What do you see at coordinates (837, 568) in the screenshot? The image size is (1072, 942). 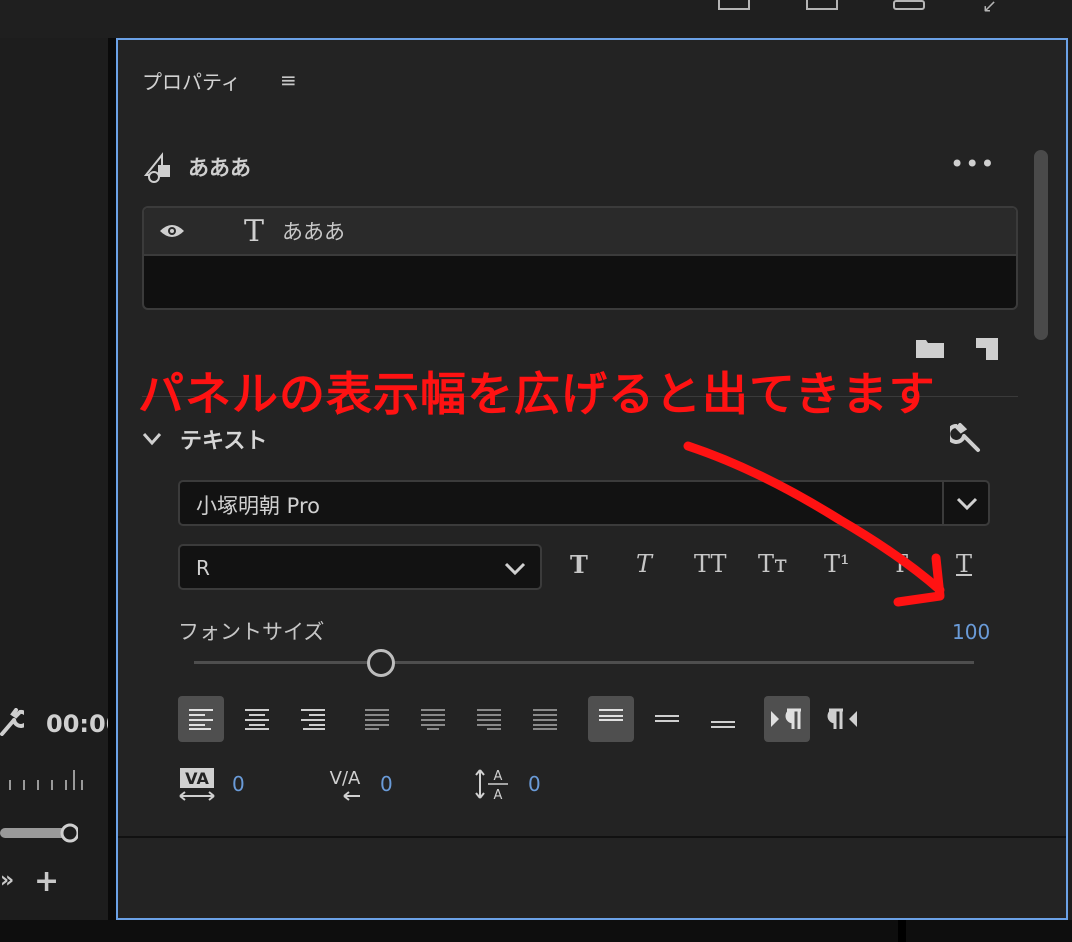 I see `superscript-button: T¹` at bounding box center [837, 568].